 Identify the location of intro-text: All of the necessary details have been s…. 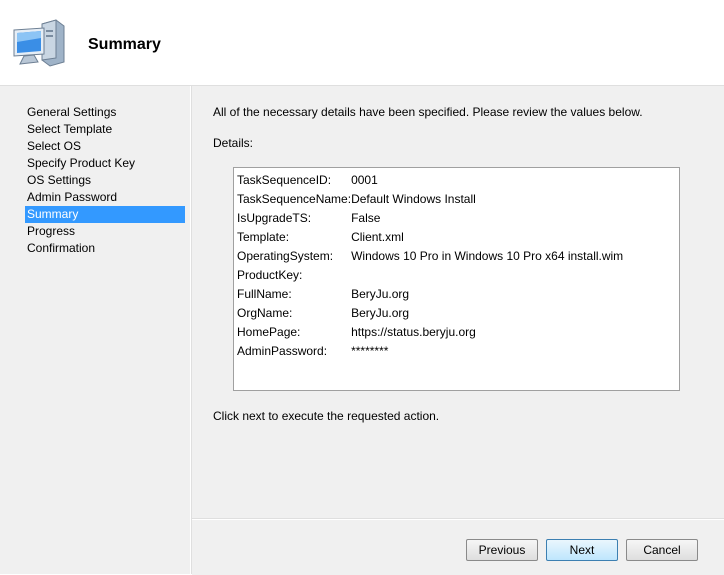
(428, 112).